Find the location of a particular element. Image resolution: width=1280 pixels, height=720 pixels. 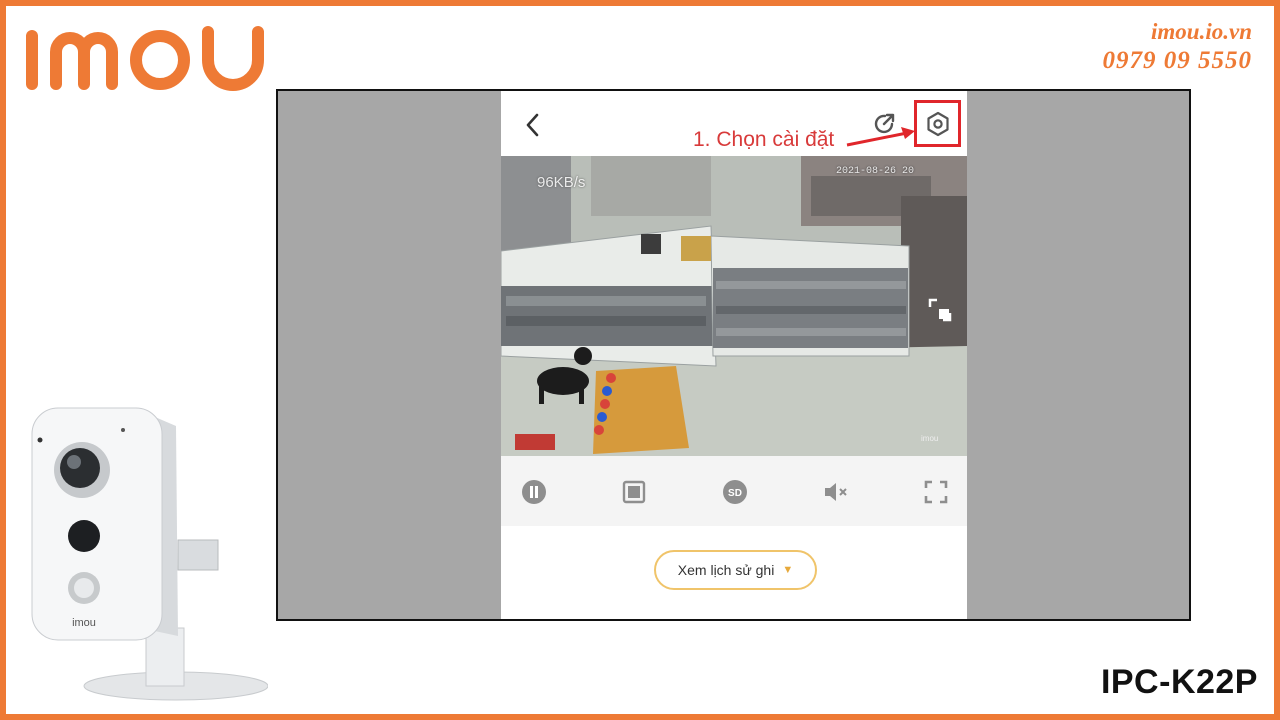

playback-controls: SD is located at coordinates (734, 491).